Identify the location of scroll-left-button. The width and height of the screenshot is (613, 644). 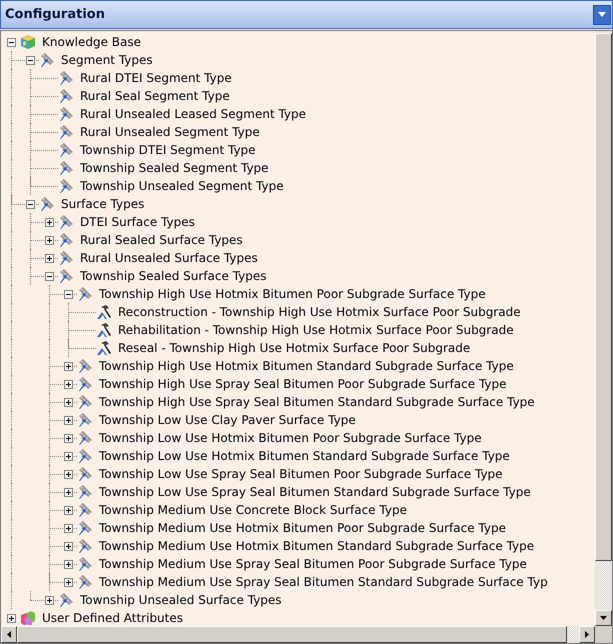
(9, 634).